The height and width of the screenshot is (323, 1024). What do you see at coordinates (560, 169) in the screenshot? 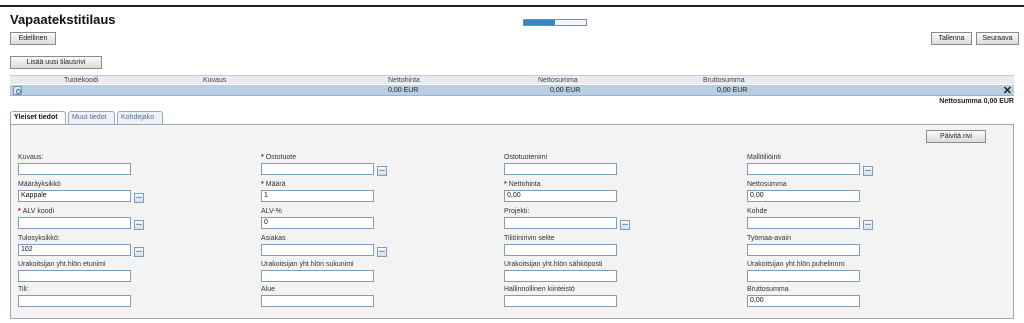
I see `ostotuotenimi-input` at bounding box center [560, 169].